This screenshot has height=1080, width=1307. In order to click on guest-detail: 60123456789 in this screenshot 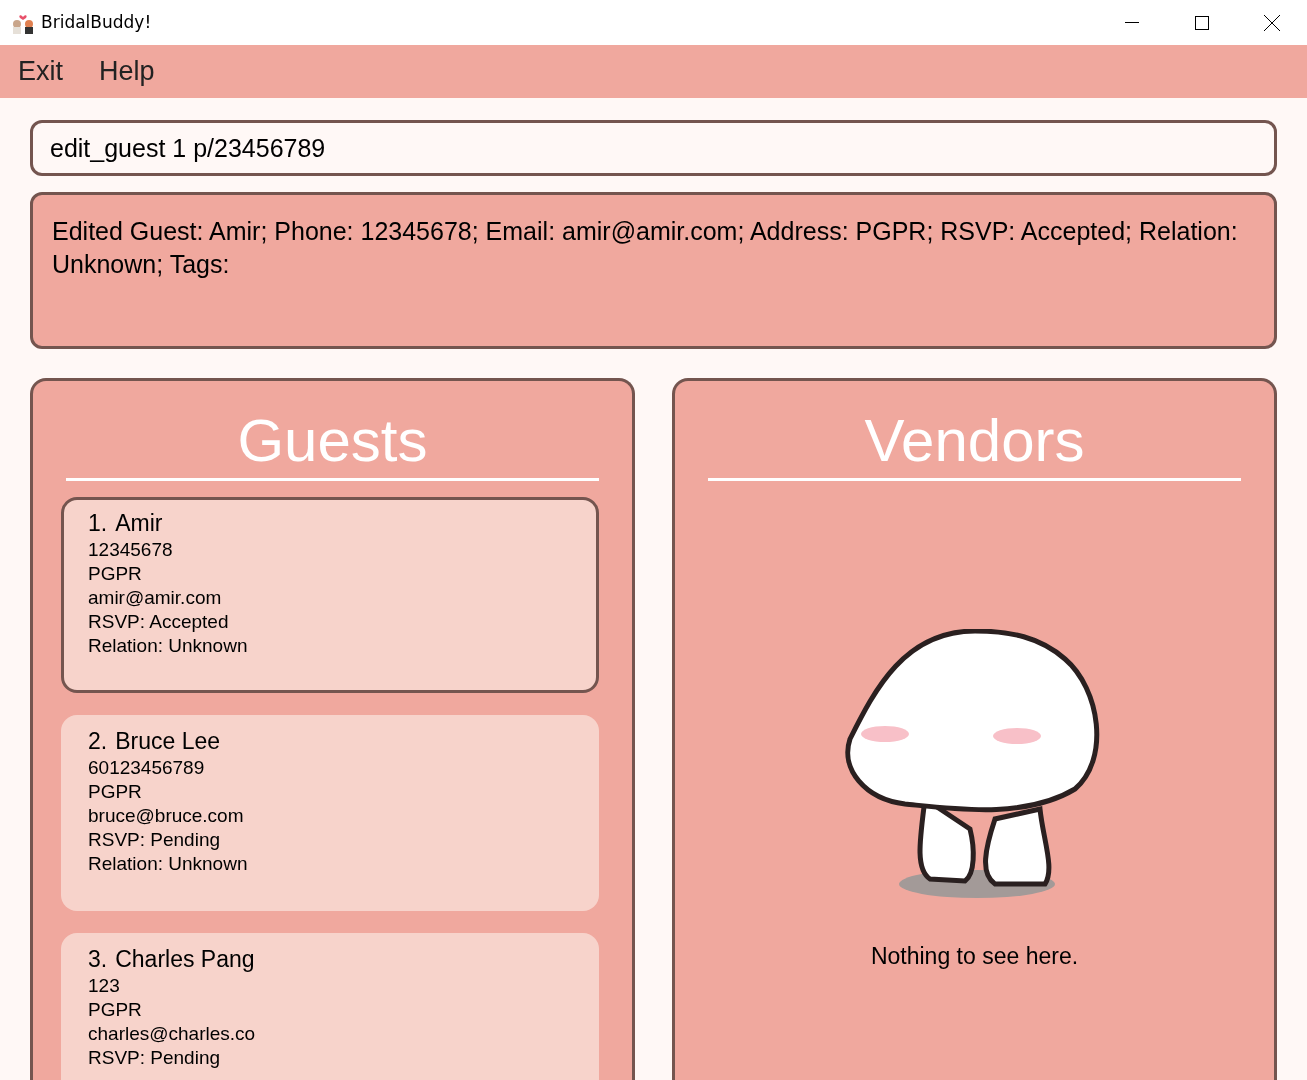, I will do `click(147, 768)`.